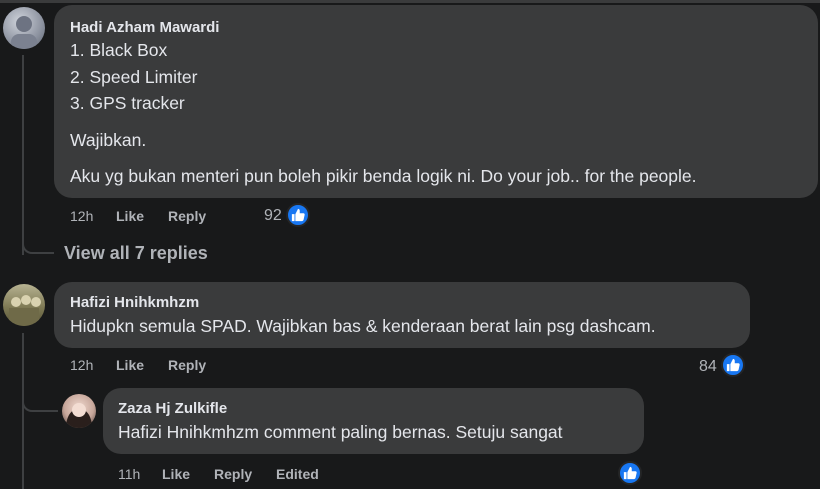 The image size is (820, 489). Describe the element at coordinates (172, 408) in the screenshot. I see `reply-author: Zaza Hj Zulkifle` at that location.